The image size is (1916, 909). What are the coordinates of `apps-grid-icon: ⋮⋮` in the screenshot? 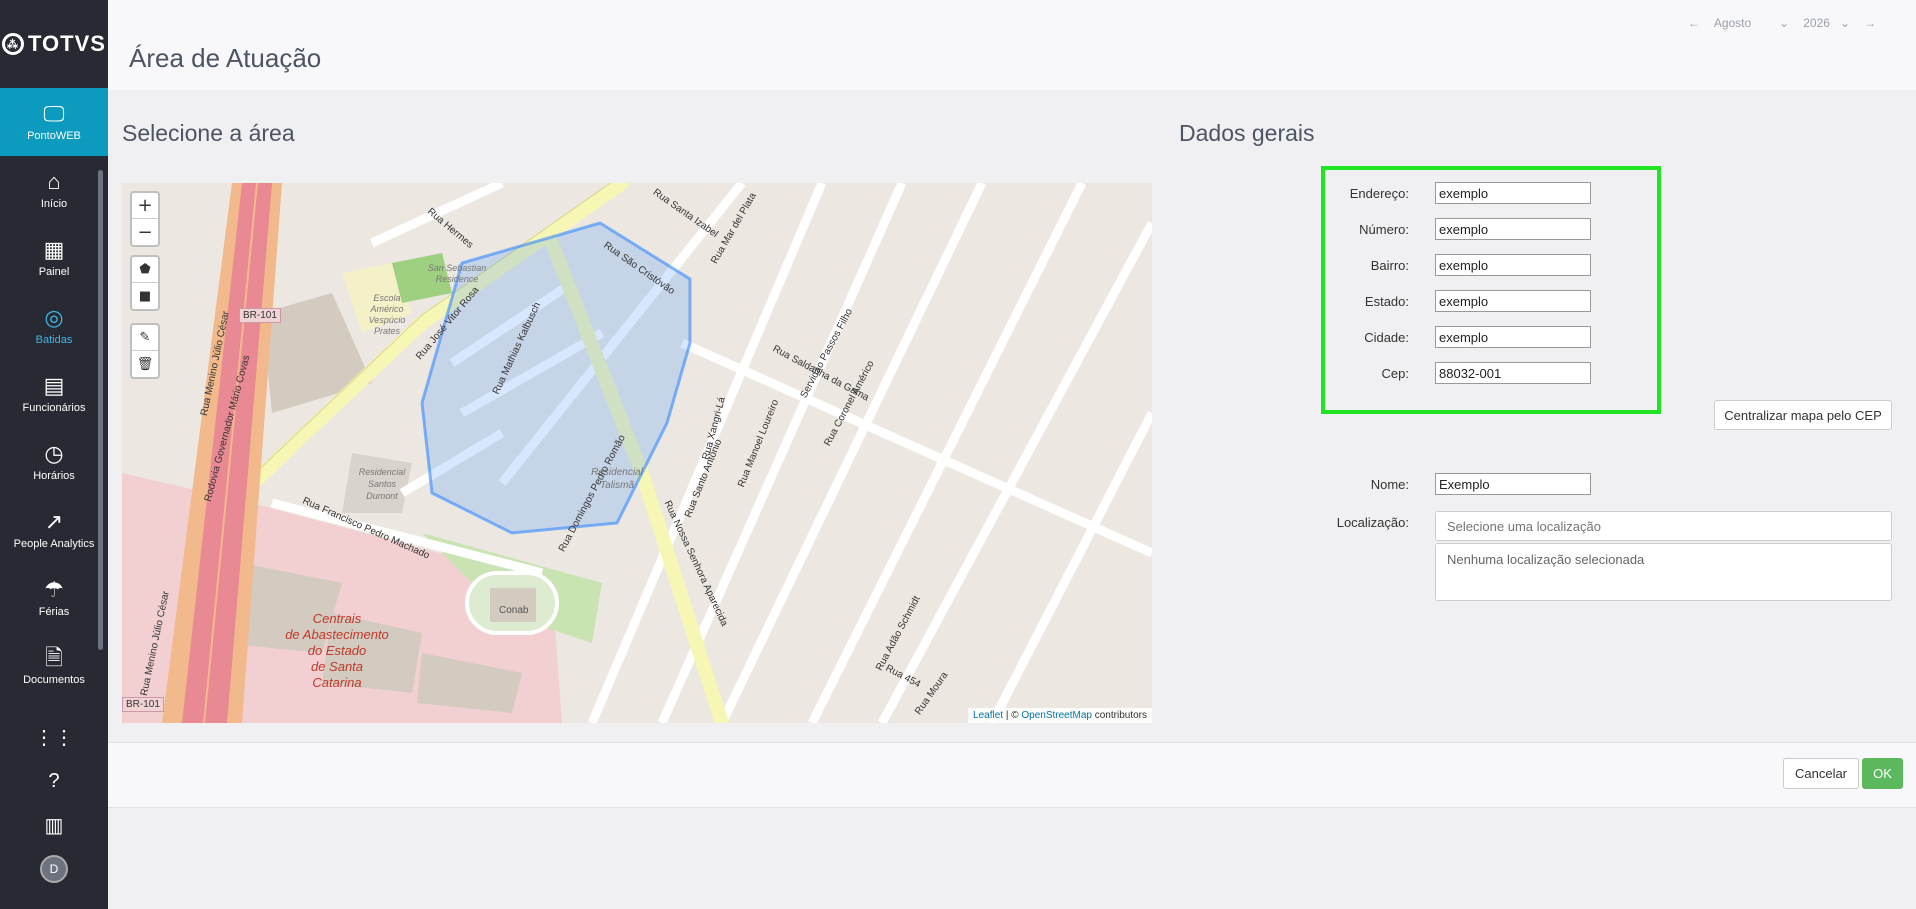 It's located at (54, 737).